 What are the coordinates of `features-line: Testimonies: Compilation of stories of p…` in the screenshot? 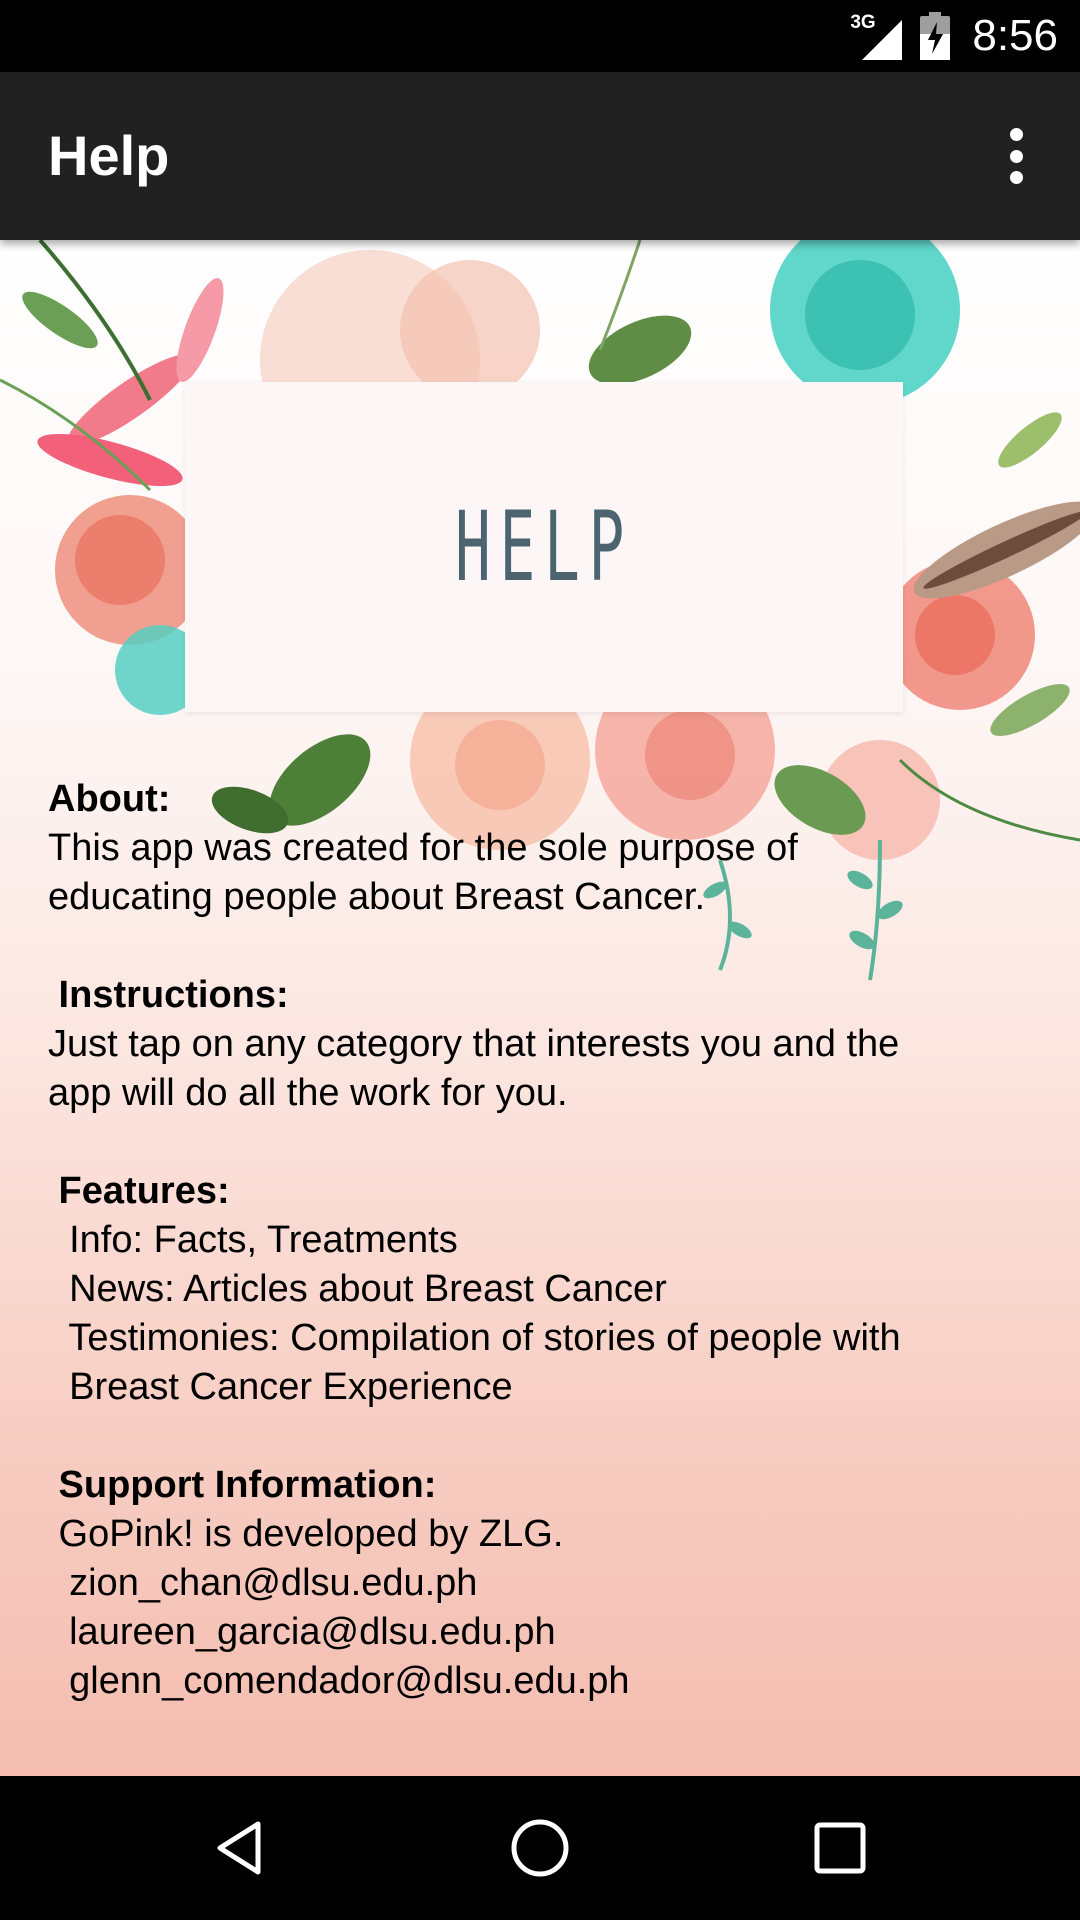 It's located at (474, 1338).